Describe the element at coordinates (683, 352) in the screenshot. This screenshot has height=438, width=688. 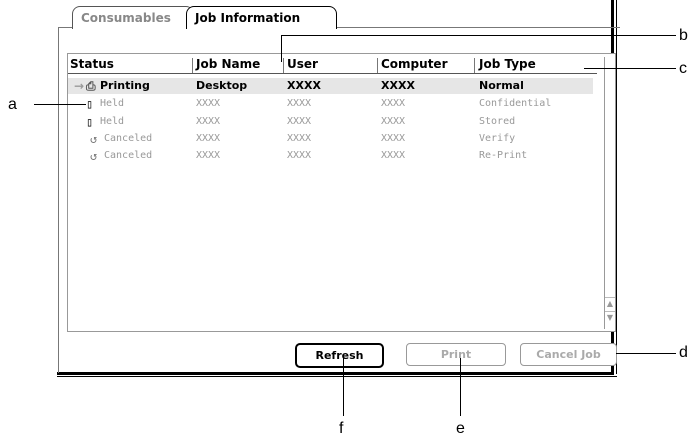
I see `callout-label-d: d` at that location.